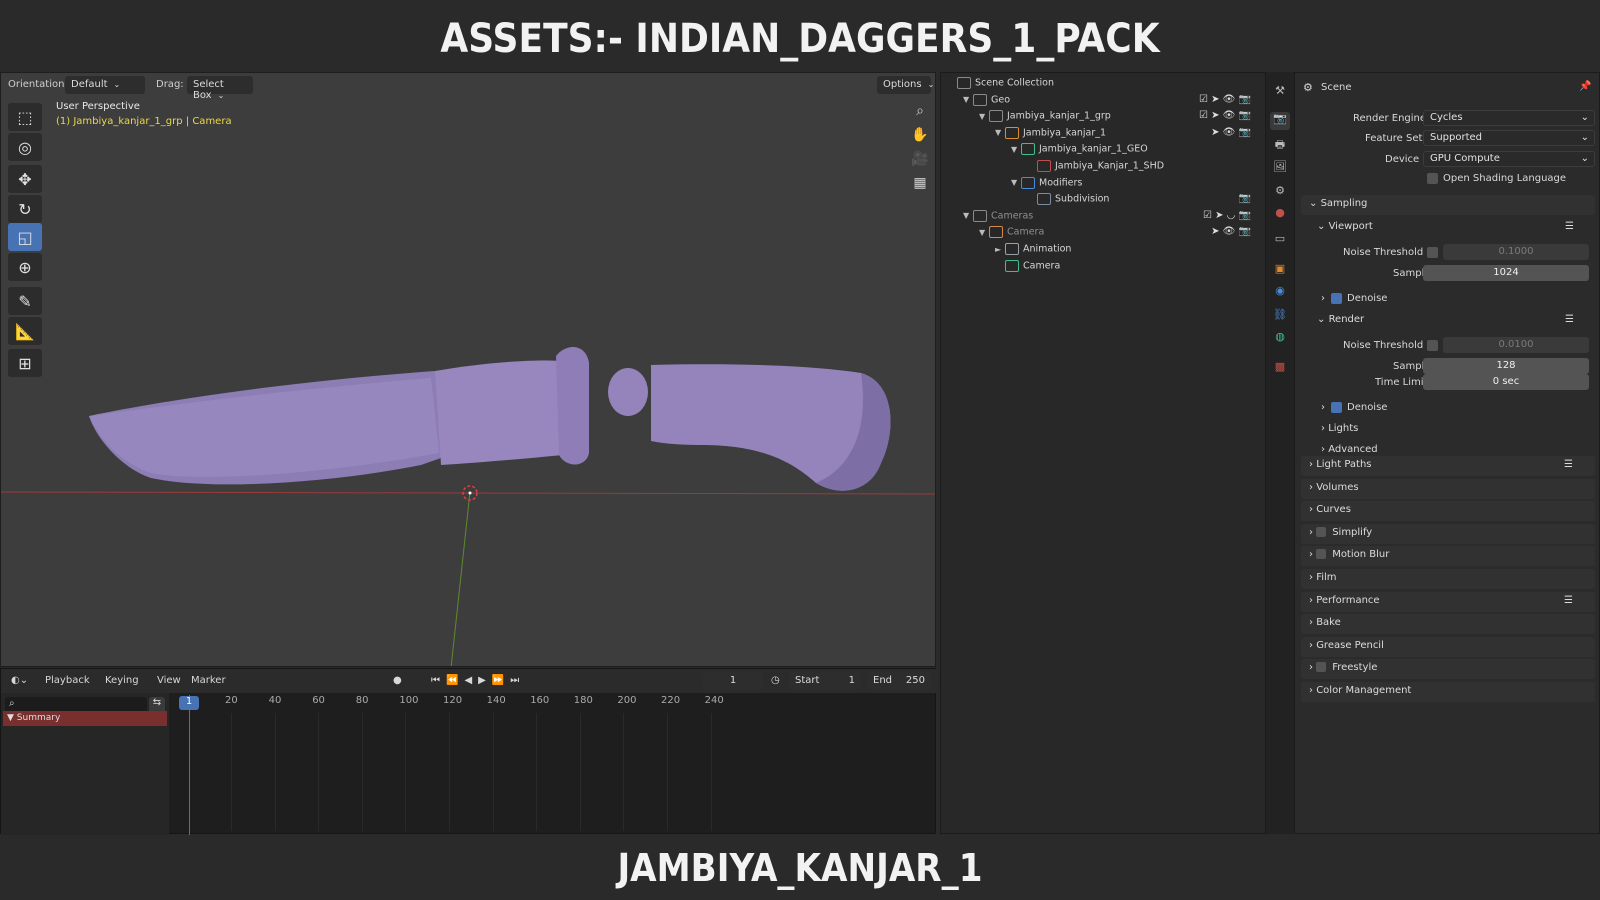 This screenshot has width=1600, height=900. What do you see at coordinates (1028, 182) in the screenshot?
I see `wrench-icon` at bounding box center [1028, 182].